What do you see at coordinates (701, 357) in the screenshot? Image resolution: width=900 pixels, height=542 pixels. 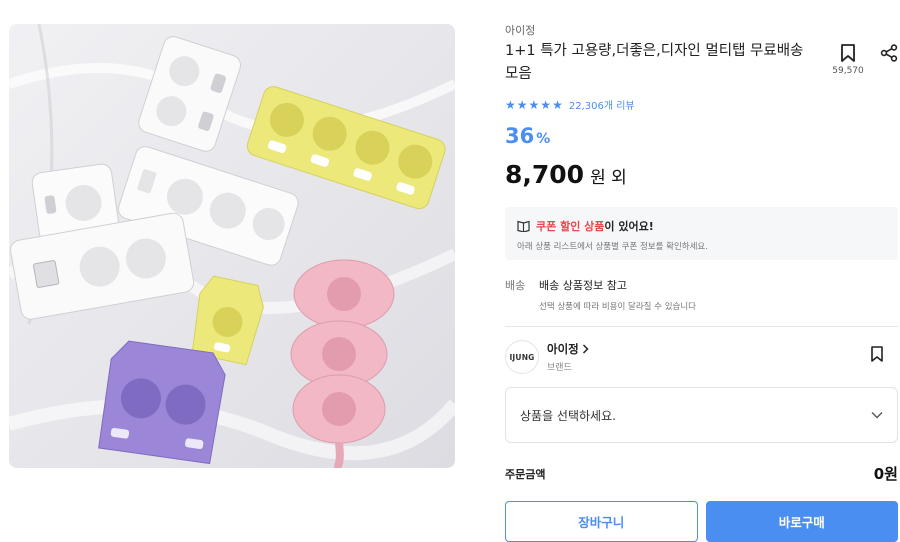 I see `brand-row: IJUNG 아이정 브랜드` at bounding box center [701, 357].